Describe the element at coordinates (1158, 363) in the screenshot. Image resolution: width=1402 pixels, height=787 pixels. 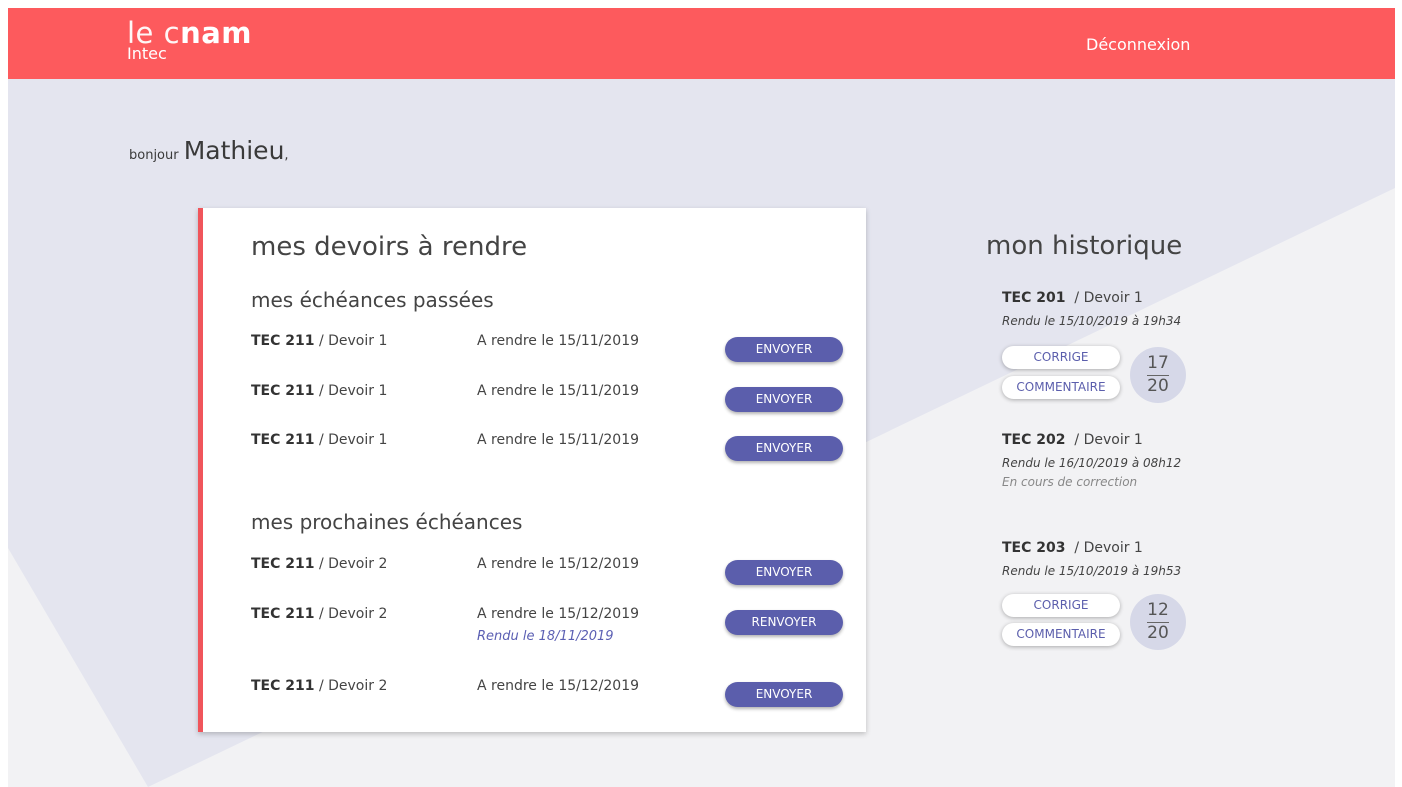
I see `grade-score: 17` at that location.